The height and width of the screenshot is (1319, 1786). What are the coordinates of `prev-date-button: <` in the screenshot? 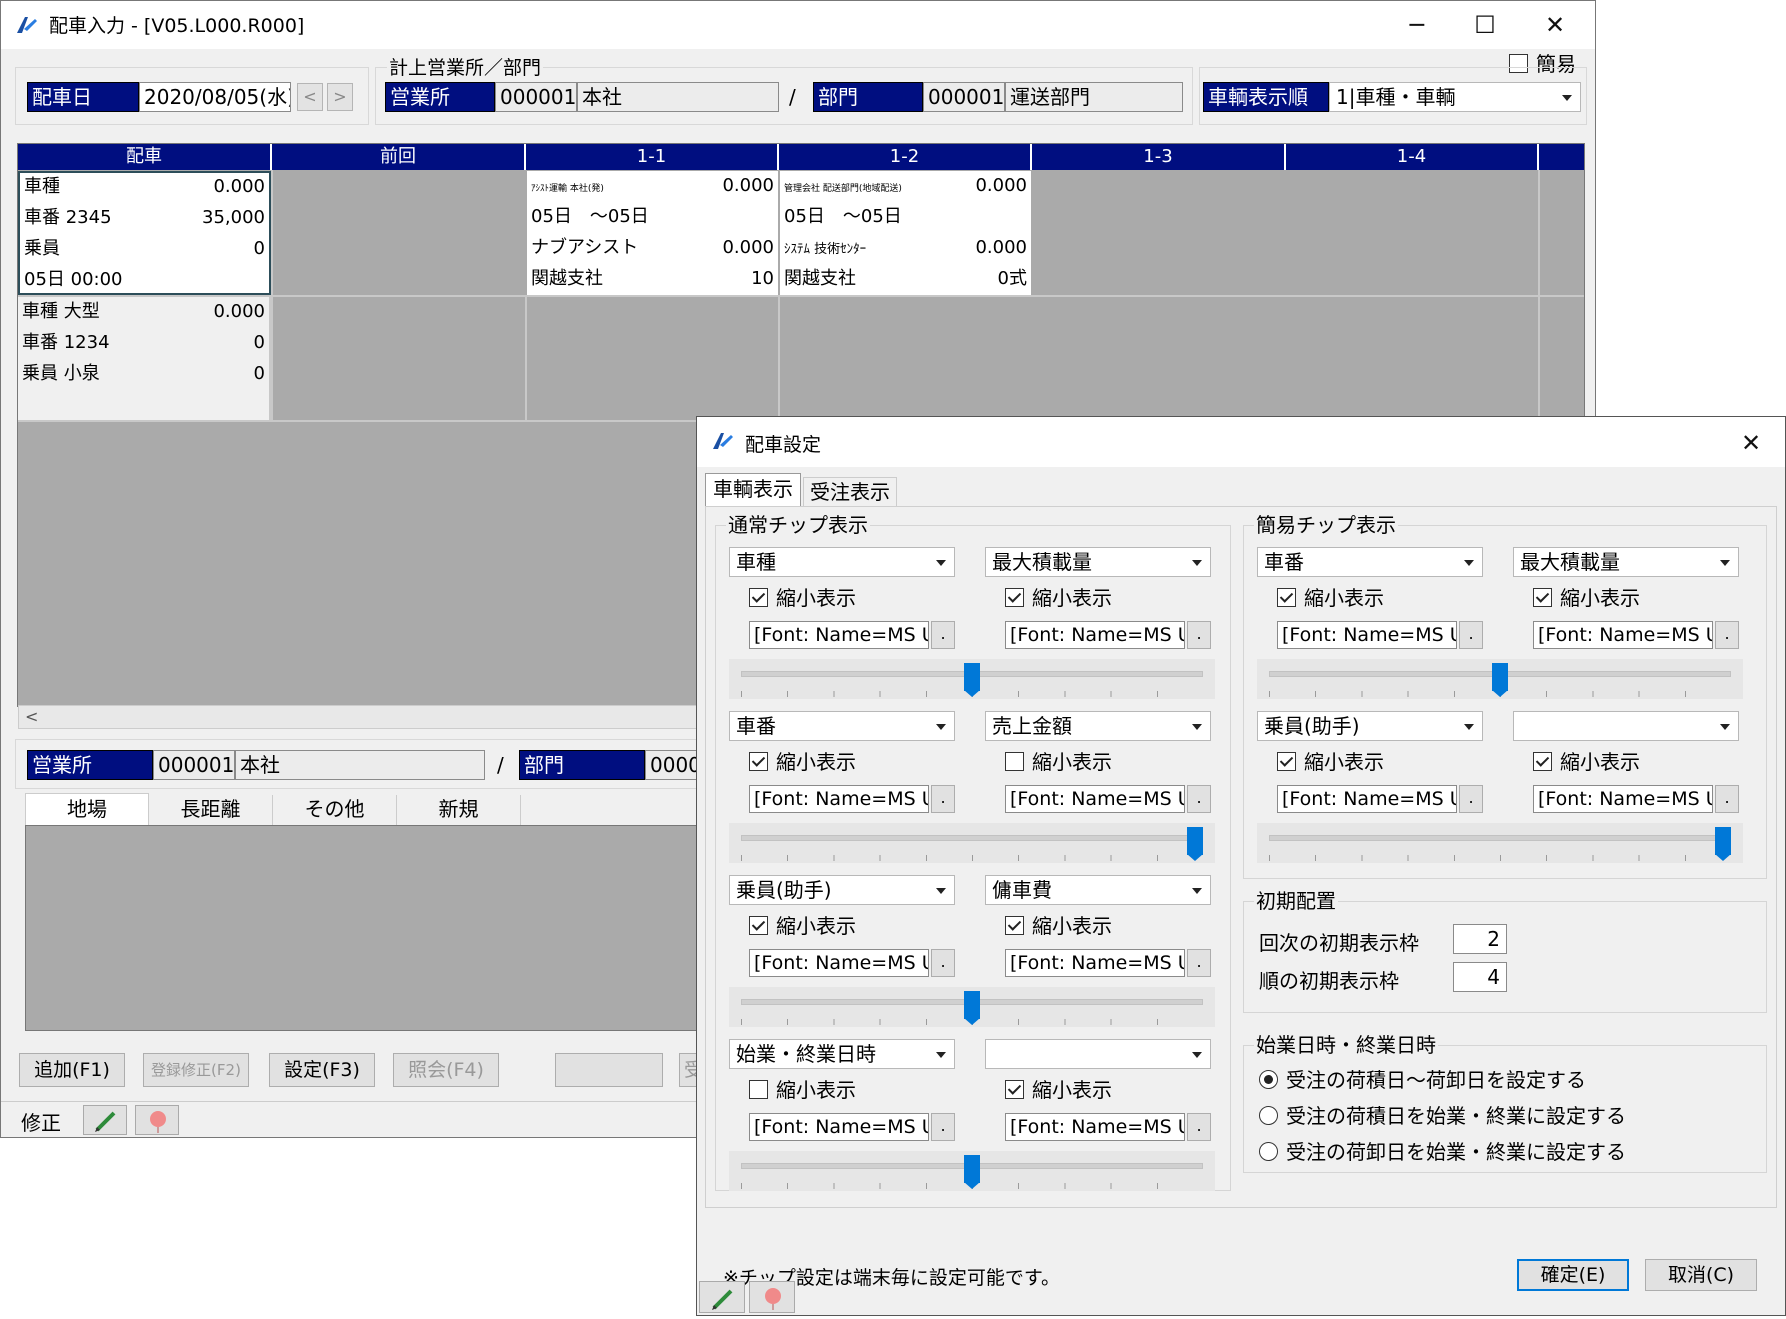 It's located at (310, 97).